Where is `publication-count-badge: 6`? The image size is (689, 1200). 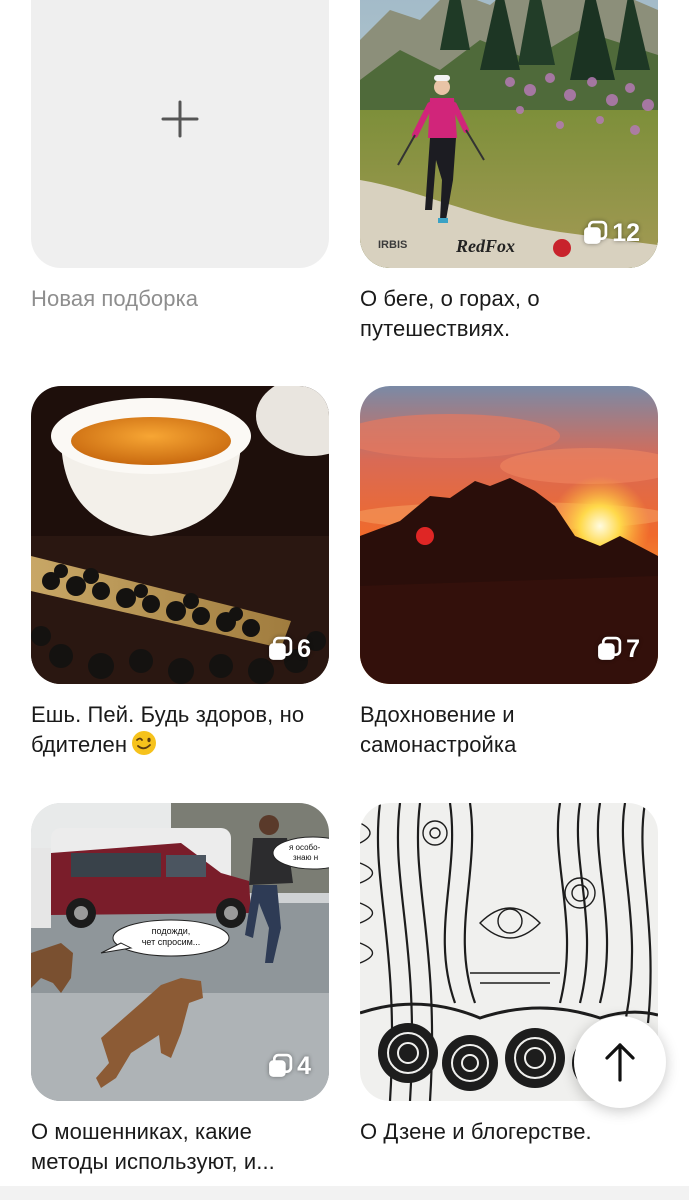
publication-count-badge: 6 is located at coordinates (289, 649).